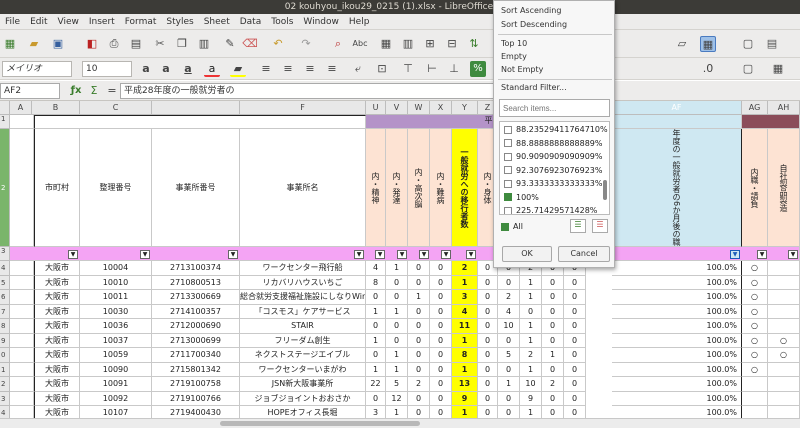 Image resolution: width=800 pixels, height=428 pixels. What do you see at coordinates (196, 398) in the screenshot?
I see `cell-no: 2719100766` at bounding box center [196, 398].